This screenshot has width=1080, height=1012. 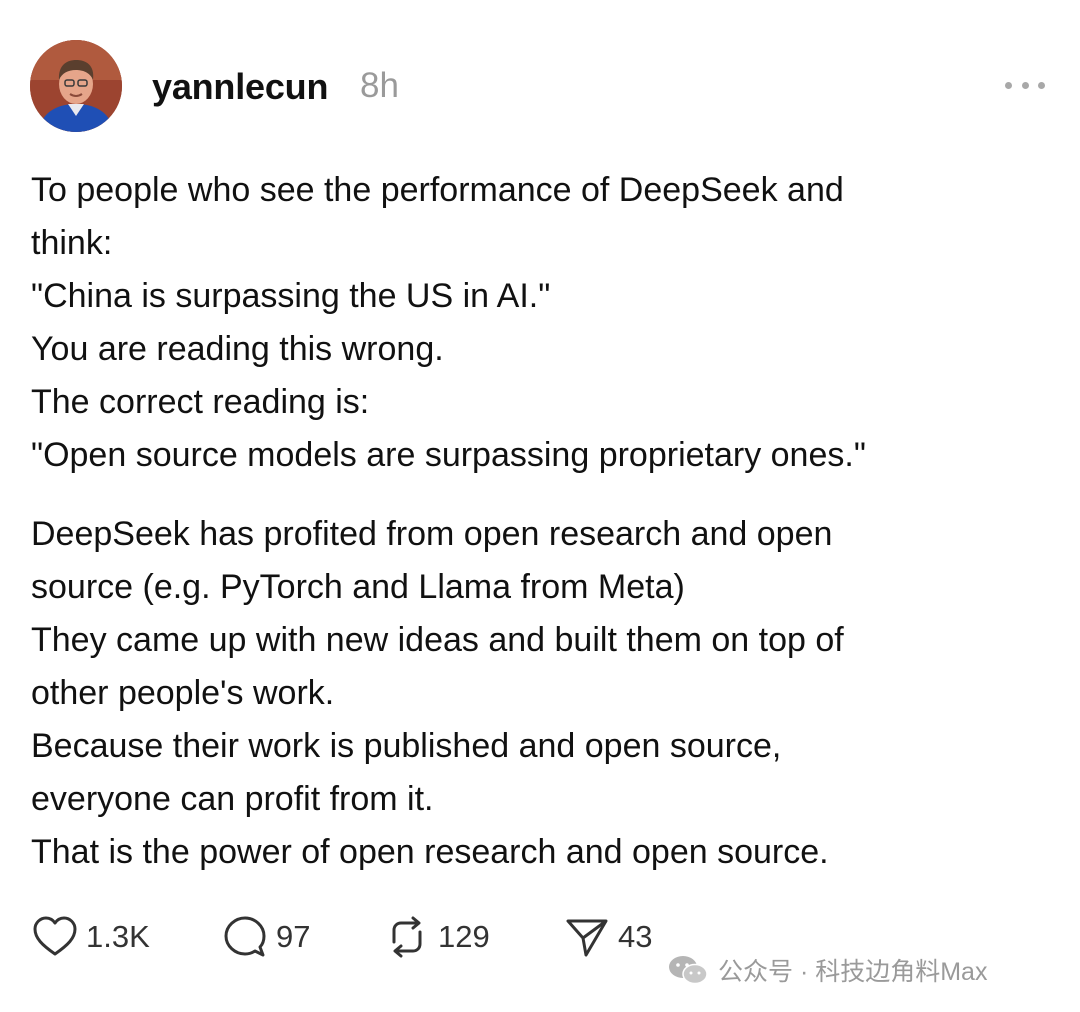 What do you see at coordinates (240, 87) in the screenshot?
I see `username: yannlecun` at bounding box center [240, 87].